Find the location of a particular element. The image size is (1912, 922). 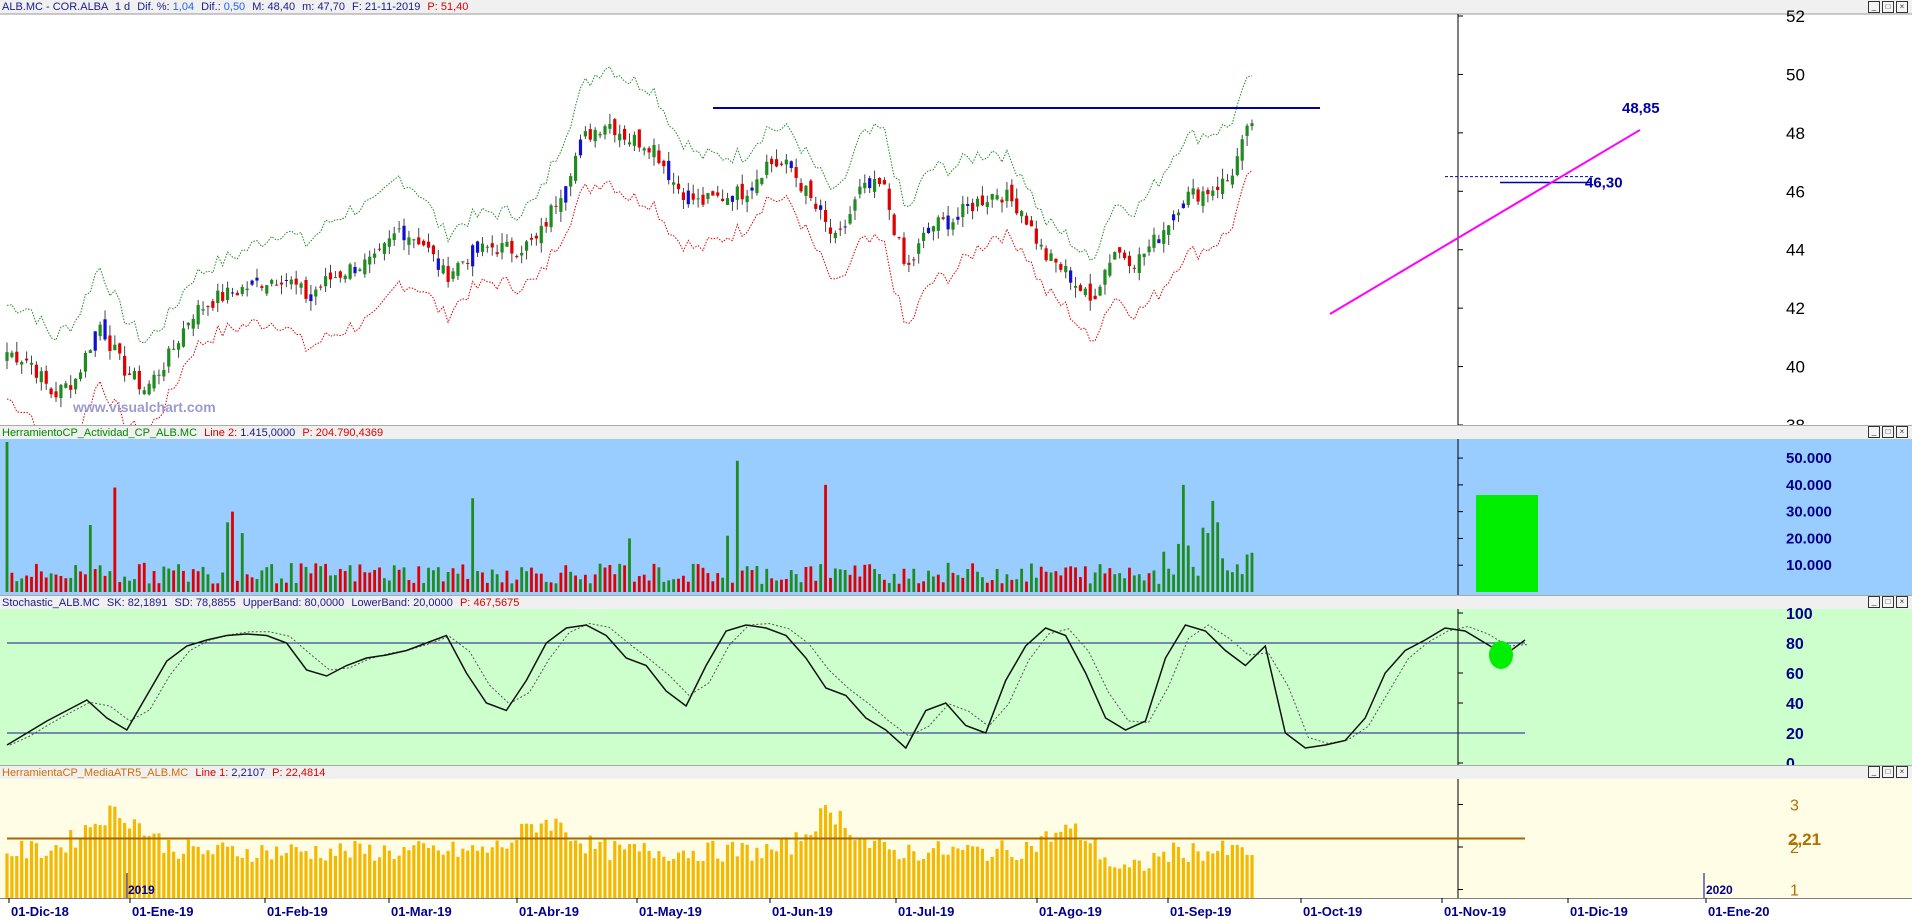

year-2020-label: 2020 is located at coordinates (1719, 890).